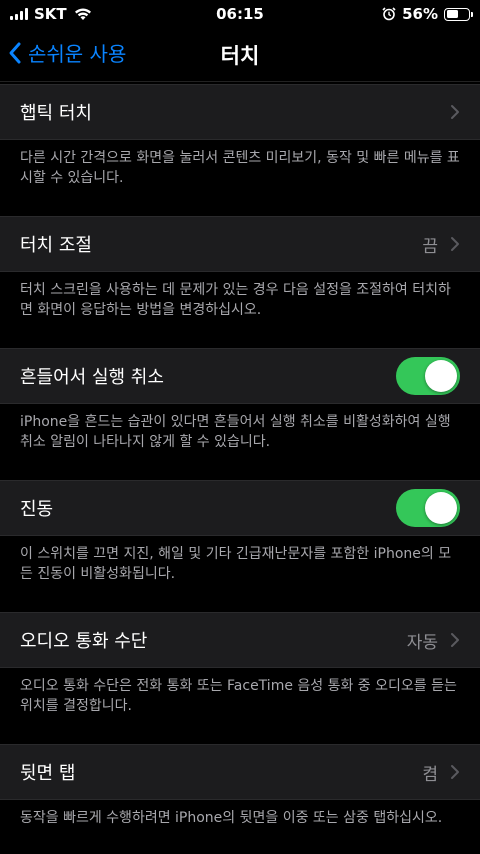  I want to click on battery-percent: 56%, so click(420, 14).